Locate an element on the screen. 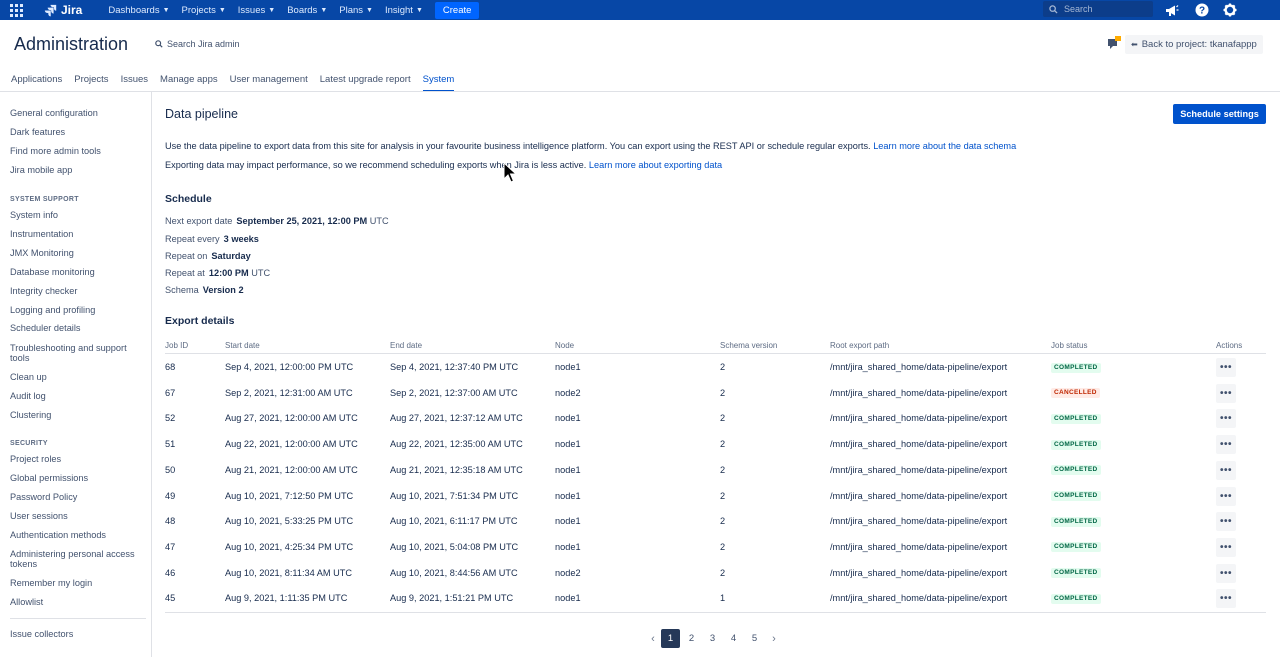  back-to-project-button: ⬅ Back to project: tkanafappp is located at coordinates (1194, 44).